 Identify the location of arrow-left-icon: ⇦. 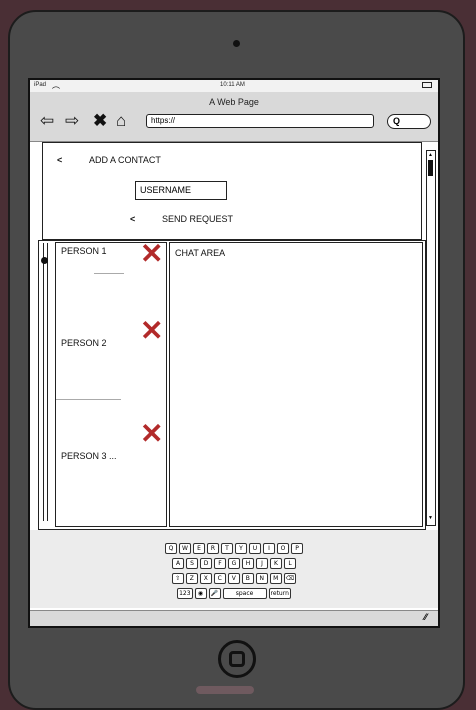
(47, 120).